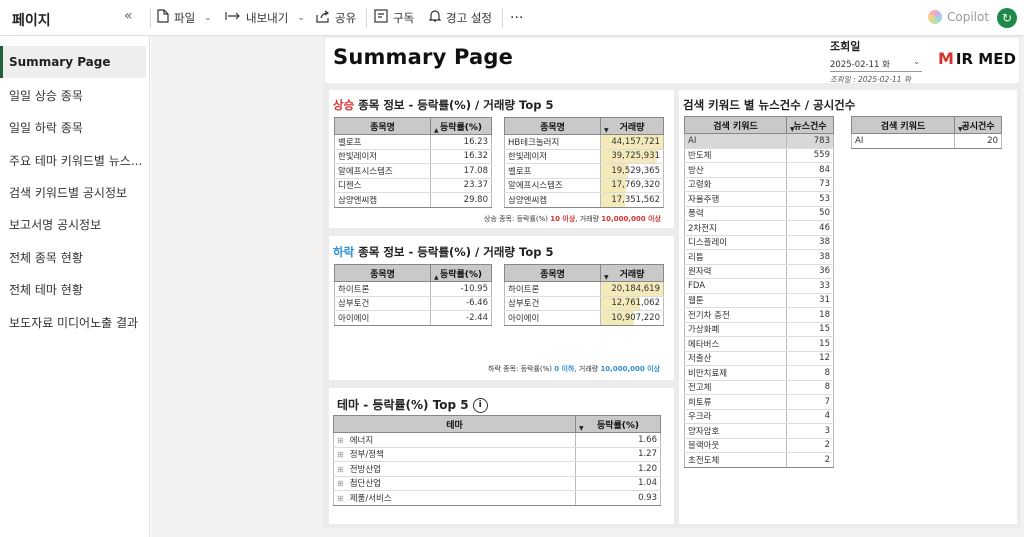 This screenshot has width=1024, height=537. Describe the element at coordinates (759, 358) in the screenshot. I see `table-row: 저출산 12` at that location.